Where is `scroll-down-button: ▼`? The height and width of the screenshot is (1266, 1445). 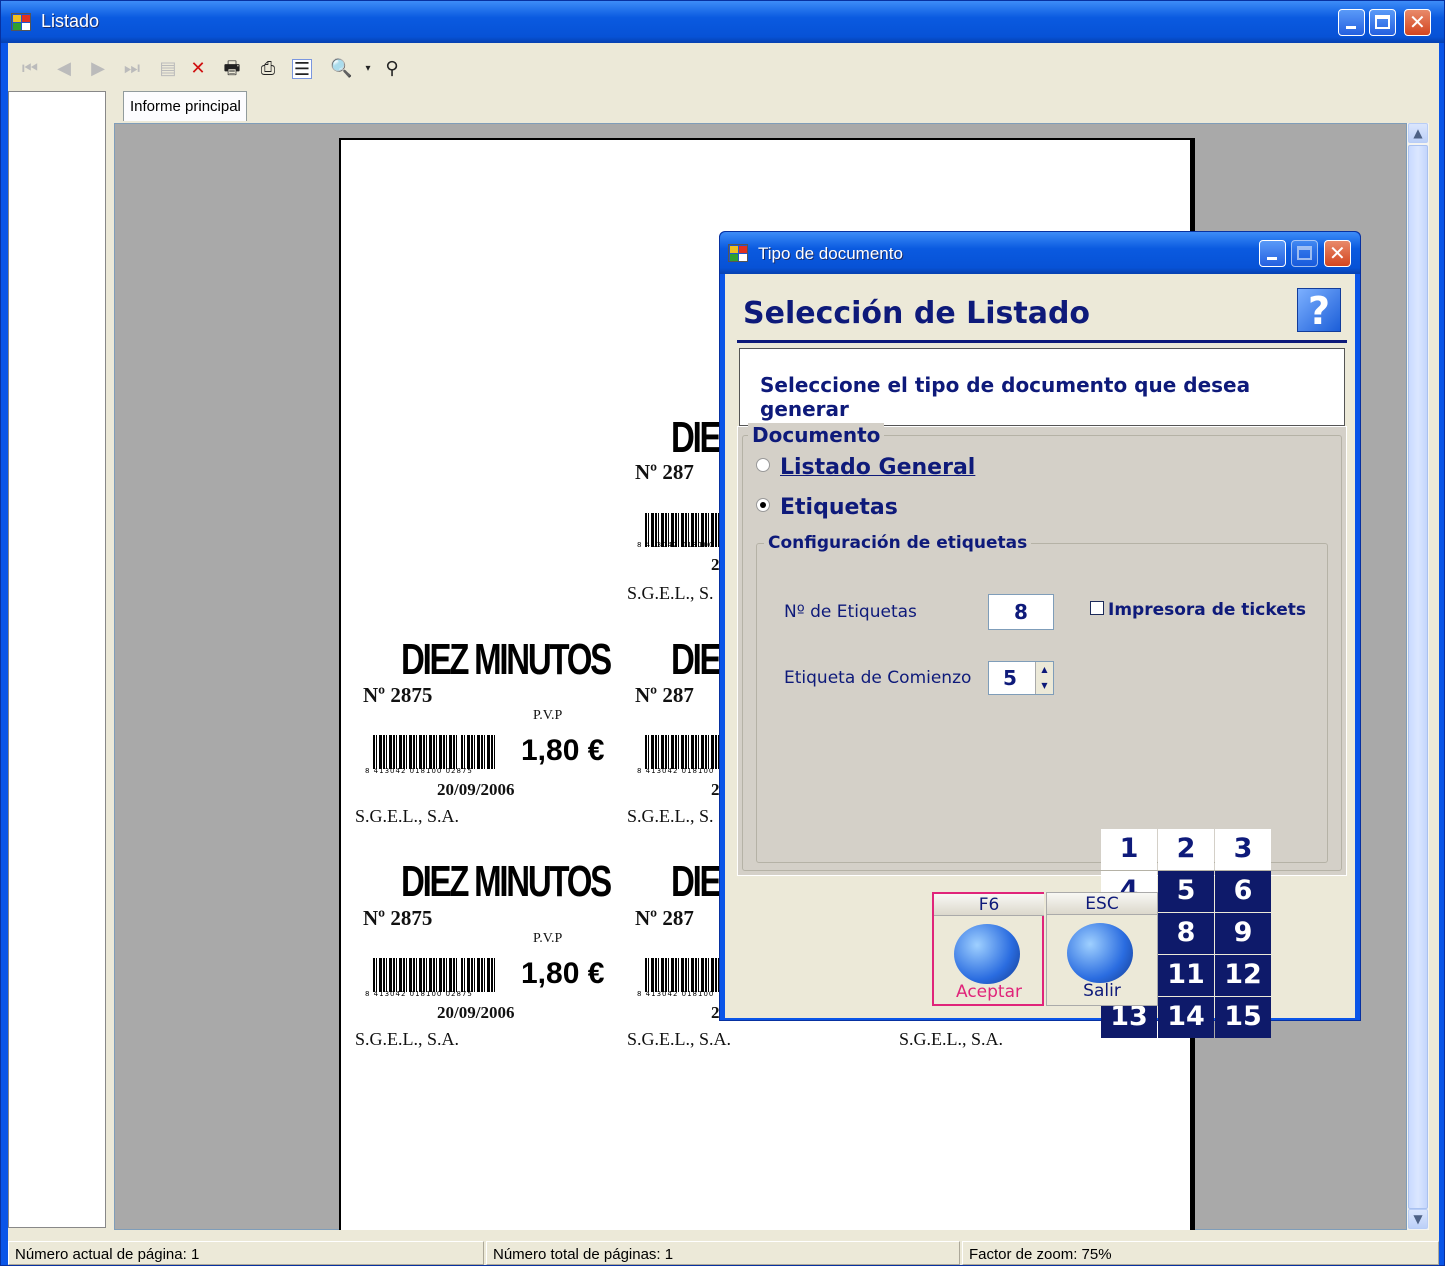 scroll-down-button: ▼ is located at coordinates (1418, 1219).